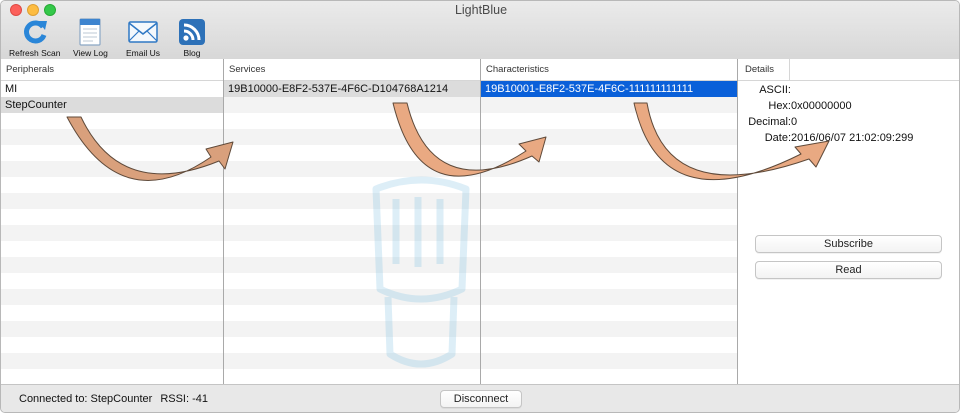 The image size is (960, 413). I want to click on ascii-label: ASCII:, so click(775, 90).